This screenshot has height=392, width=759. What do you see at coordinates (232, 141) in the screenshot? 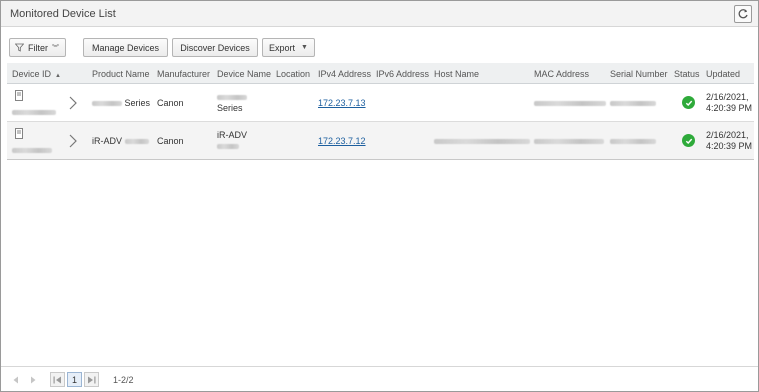
I see `device-name-value: iR-ADV` at bounding box center [232, 141].